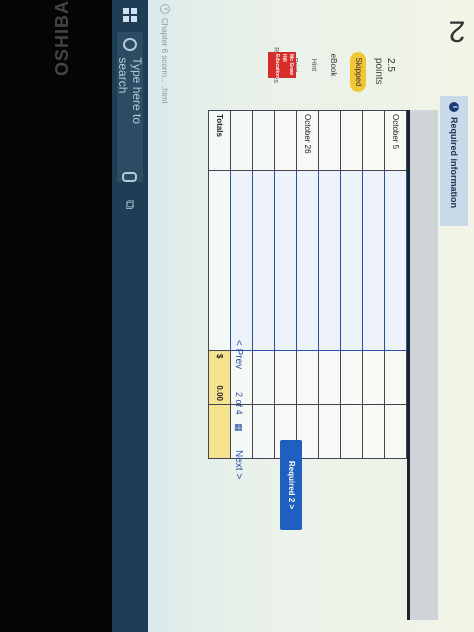 This screenshot has height=632, width=474. What do you see at coordinates (165, 9) in the screenshot?
I see `close-icon: ×` at bounding box center [165, 9].